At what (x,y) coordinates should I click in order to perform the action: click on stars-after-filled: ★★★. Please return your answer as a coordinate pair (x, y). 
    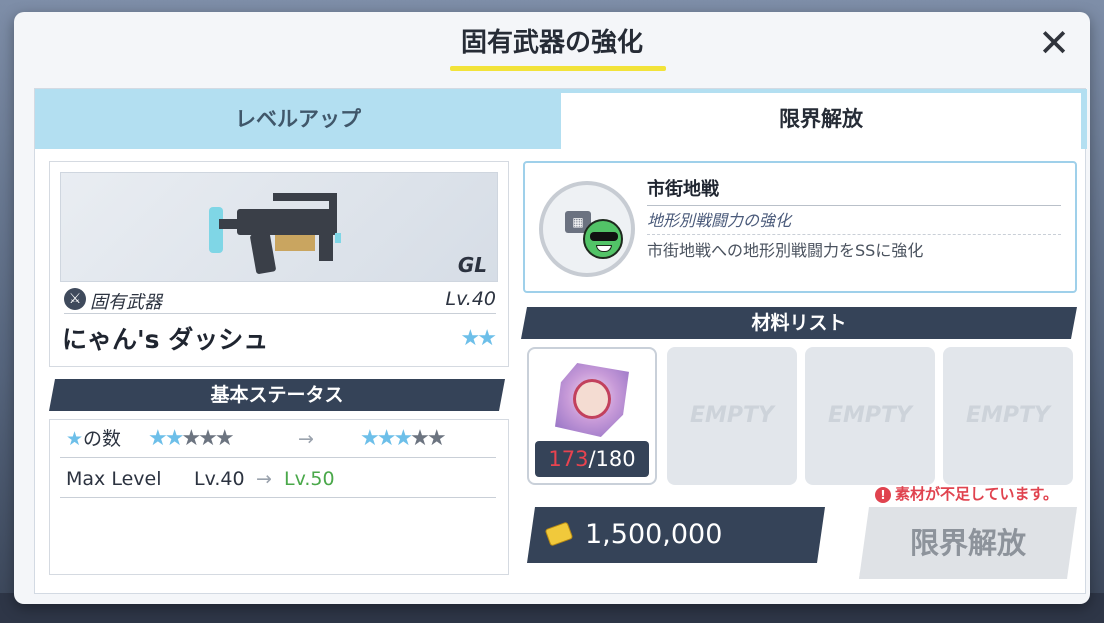
    Looking at the image, I should click on (386, 438).